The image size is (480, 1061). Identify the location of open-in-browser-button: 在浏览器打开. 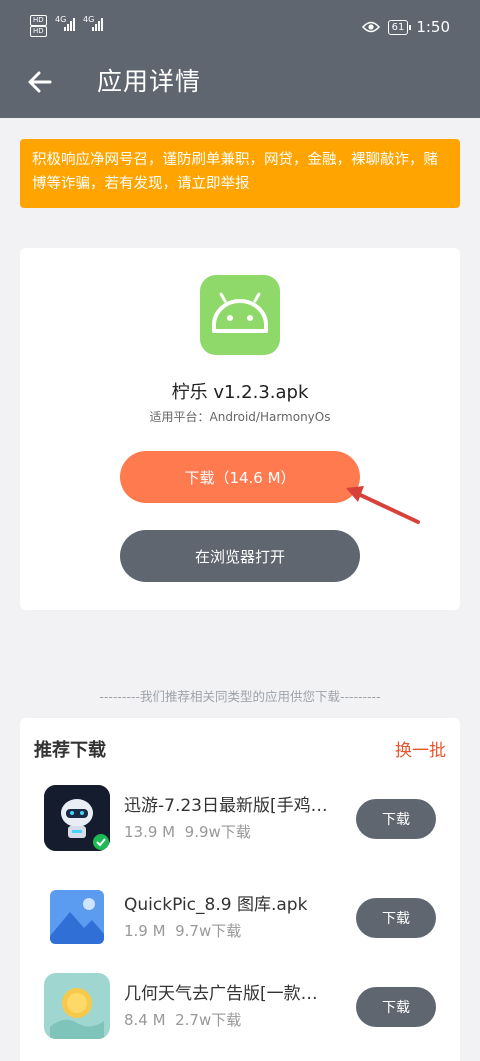
(240, 556).